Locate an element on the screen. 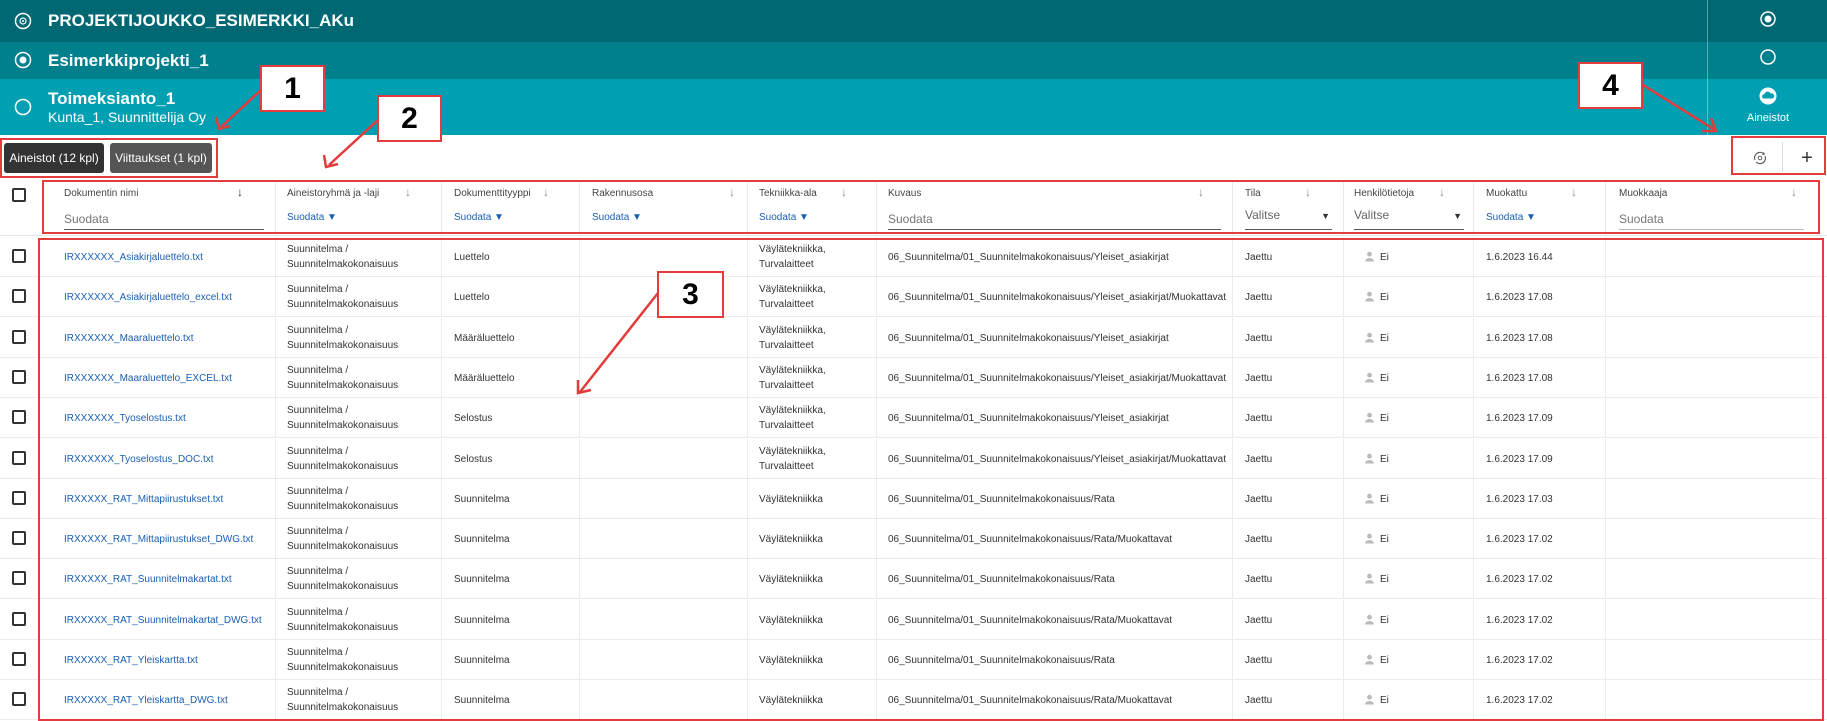  select-all-checkbox is located at coordinates (19, 195).